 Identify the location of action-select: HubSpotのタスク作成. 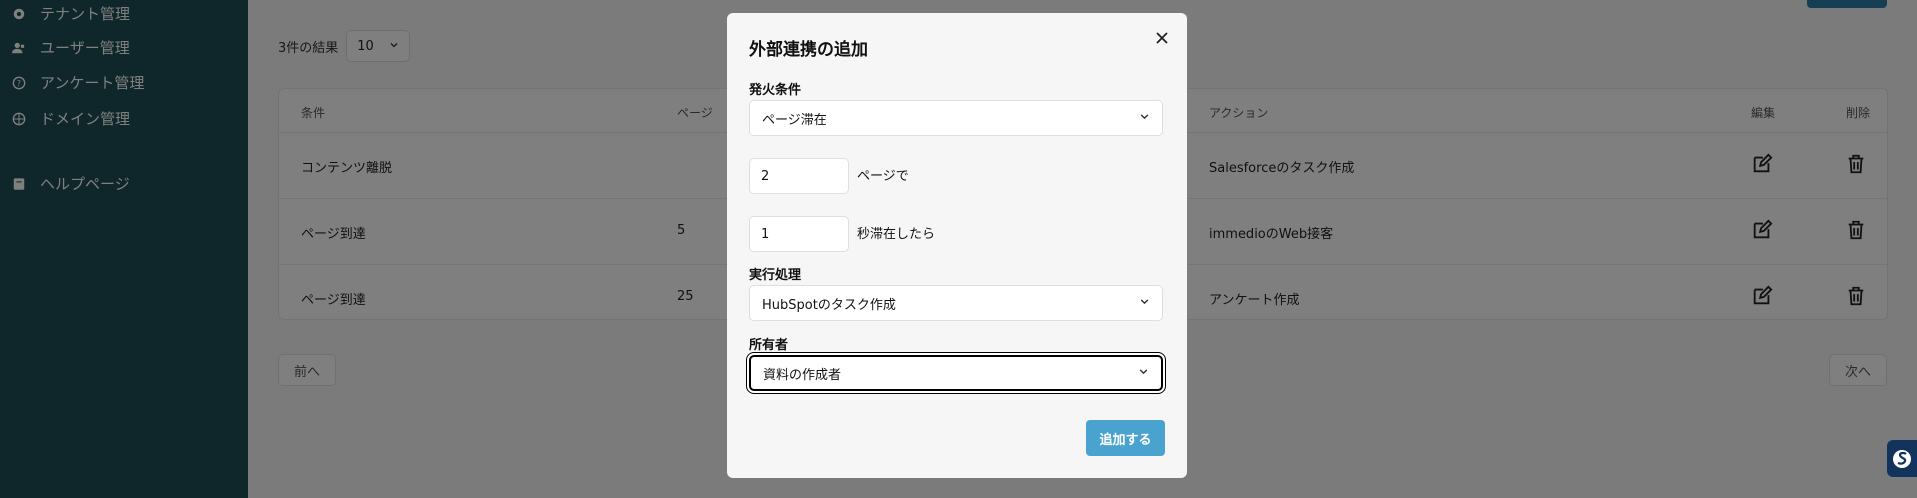
(956, 303).